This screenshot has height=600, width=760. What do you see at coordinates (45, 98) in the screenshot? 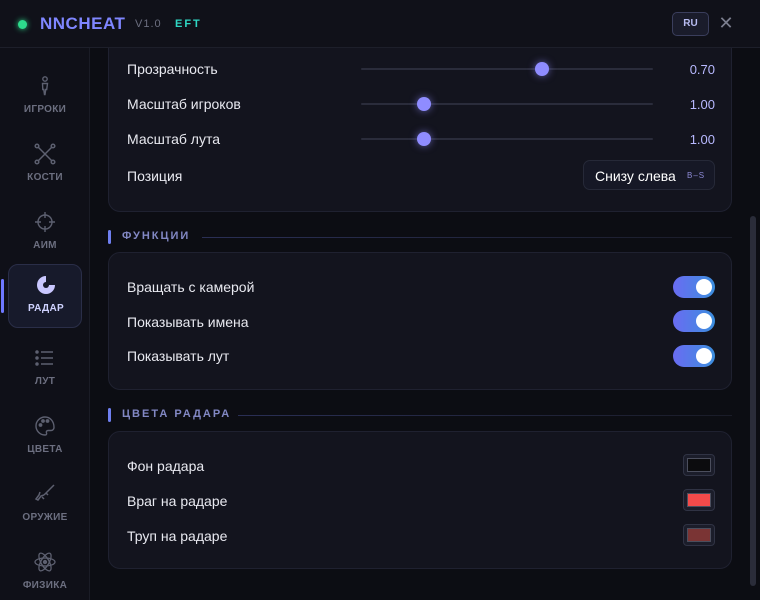
I see `sidebar-item-players: ИГРОКИ` at bounding box center [45, 98].